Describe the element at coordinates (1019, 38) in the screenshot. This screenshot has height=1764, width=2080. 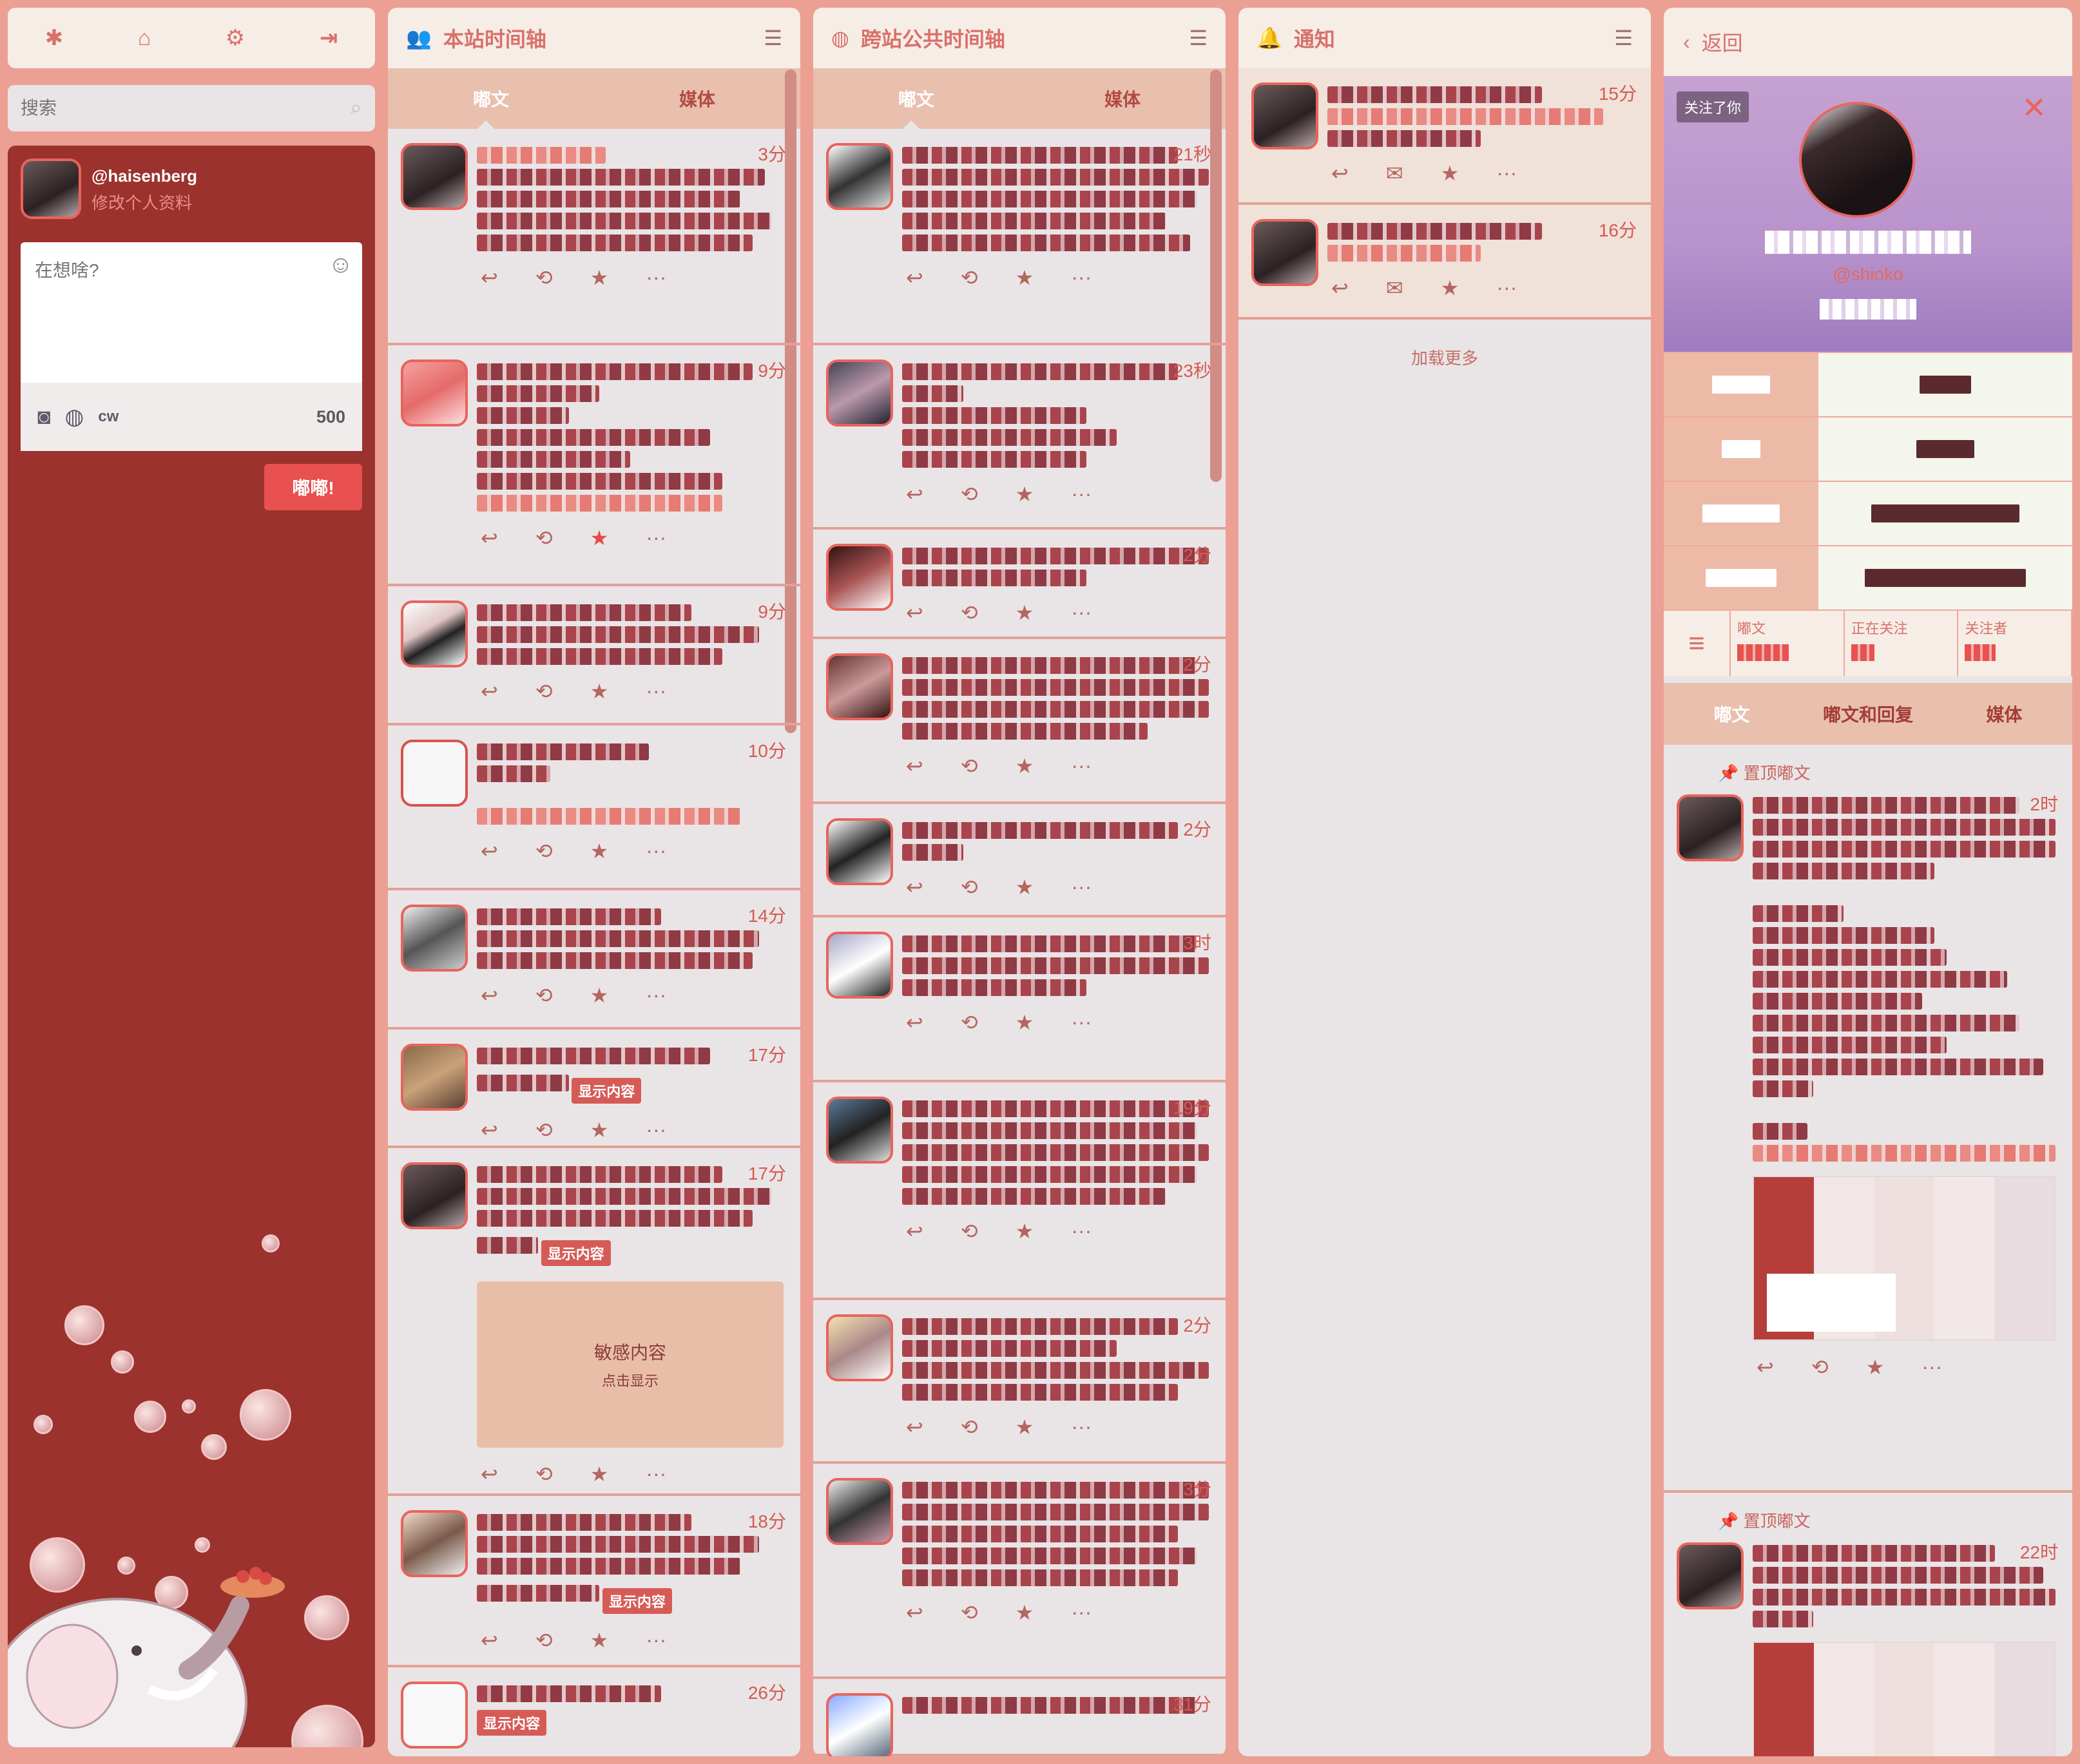
I see `column-header: ◍ 跨站公共时间轴 ☰` at that location.